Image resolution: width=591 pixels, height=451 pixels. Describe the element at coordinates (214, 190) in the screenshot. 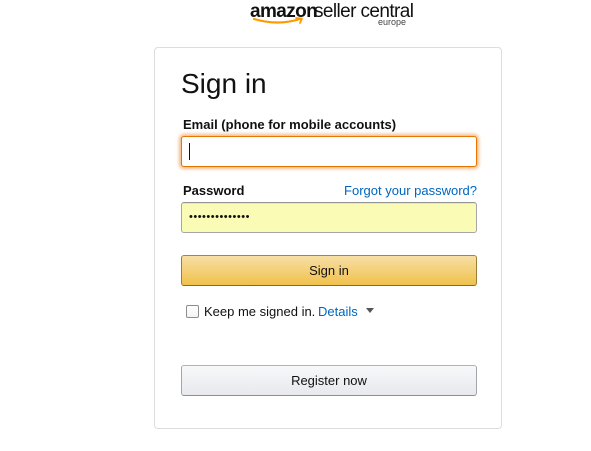

I see `password-label: Password` at that location.